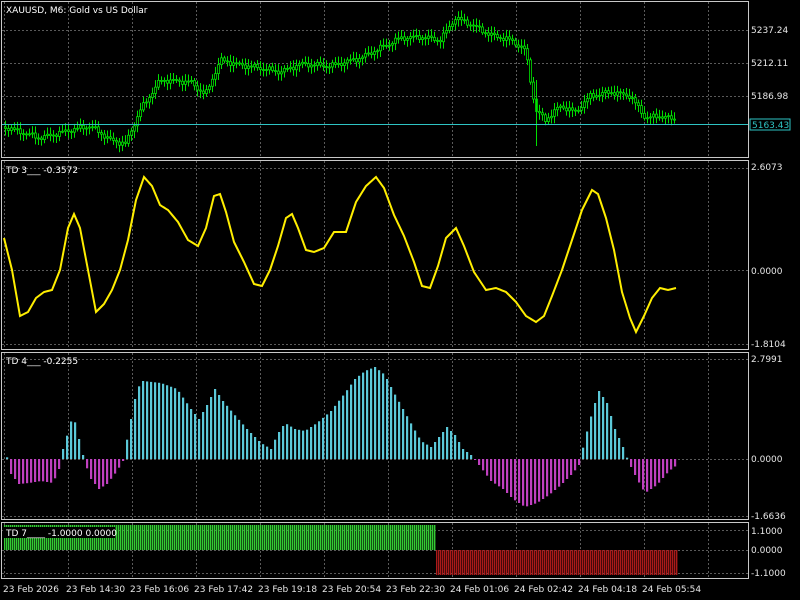 This screenshot has width=800, height=600. I want to click on time-axis-label: 23 Feb 17:42, so click(223, 590).